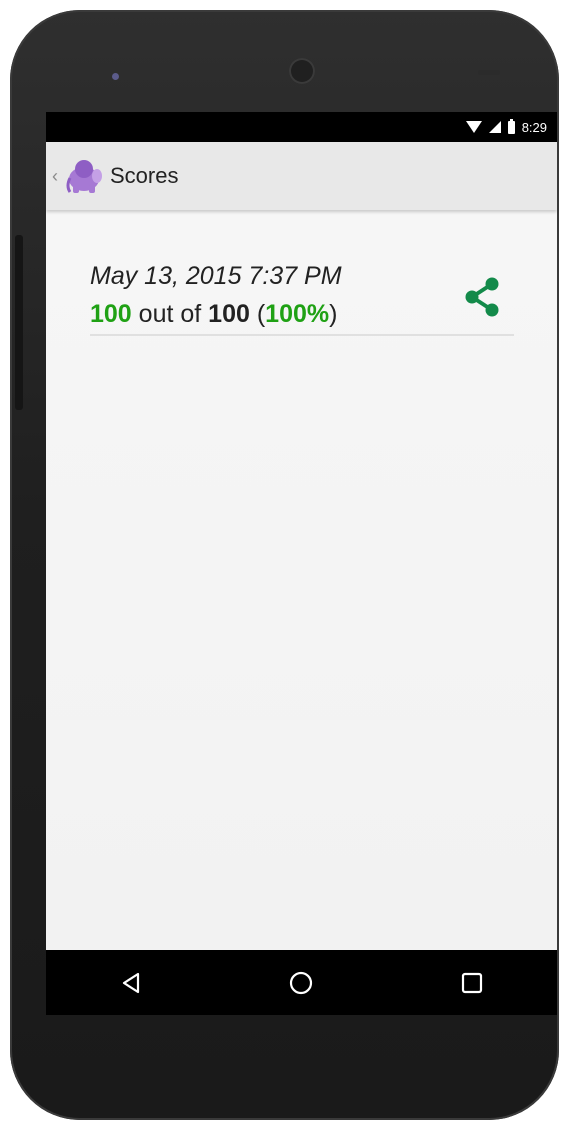 Image resolution: width=569 pixels, height=1127 pixels. Describe the element at coordinates (301, 176) in the screenshot. I see `action-bar: ‹ Scores` at that location.